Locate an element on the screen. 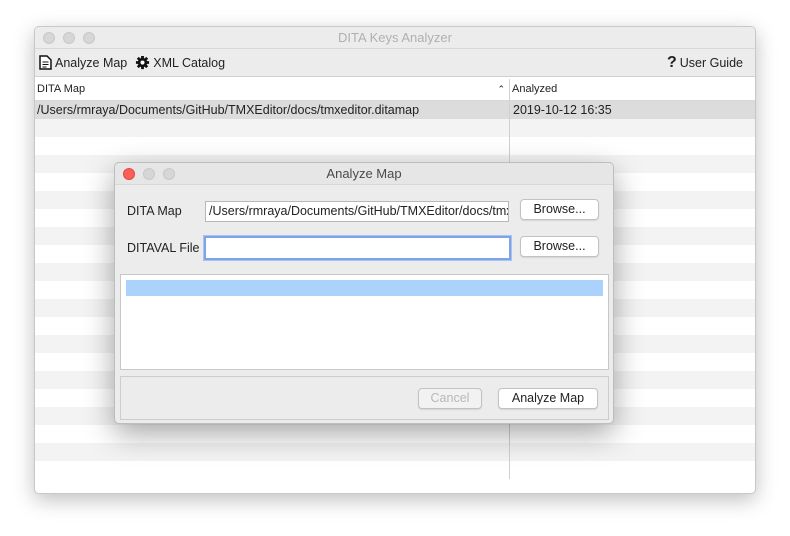 Image resolution: width=790 pixels, height=536 pixels. close-button is located at coordinates (49, 38).